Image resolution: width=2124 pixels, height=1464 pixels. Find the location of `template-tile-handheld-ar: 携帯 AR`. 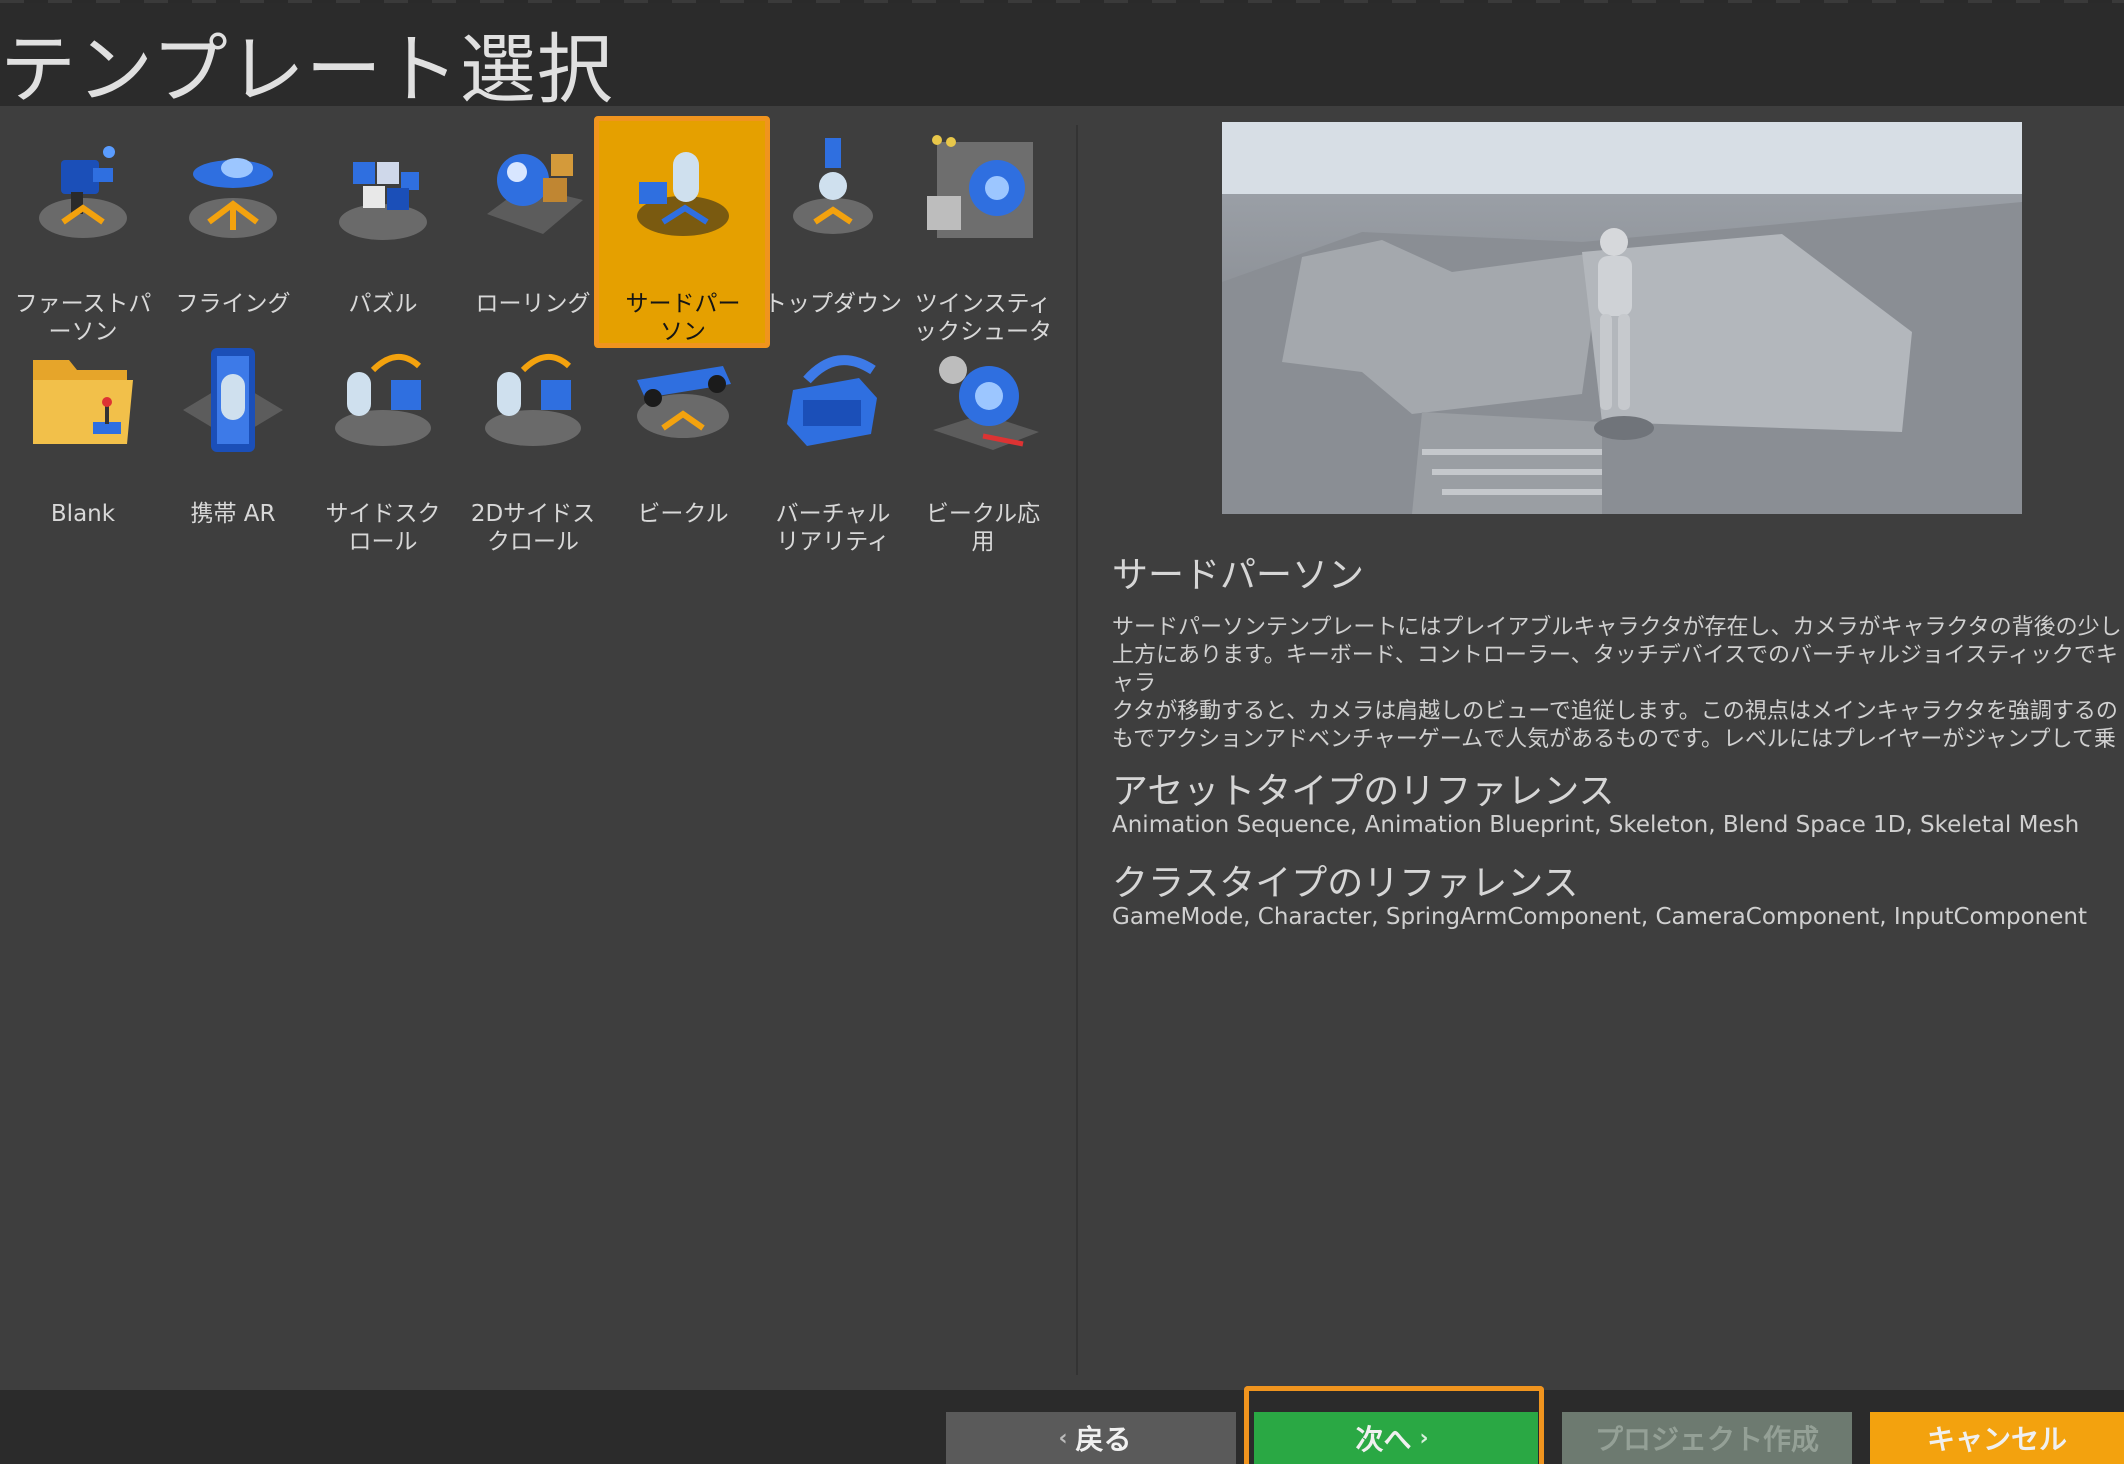

template-tile-handheld-ar: 携帯 AR is located at coordinates (233, 445).